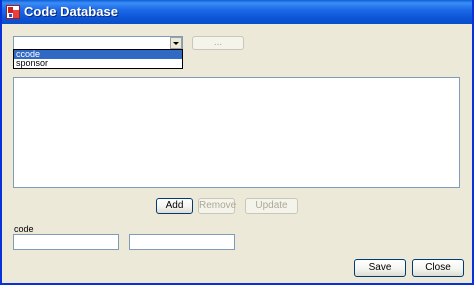 This screenshot has height=285, width=474. Describe the element at coordinates (71, 11) in the screenshot. I see `window-title: Code Database` at that location.